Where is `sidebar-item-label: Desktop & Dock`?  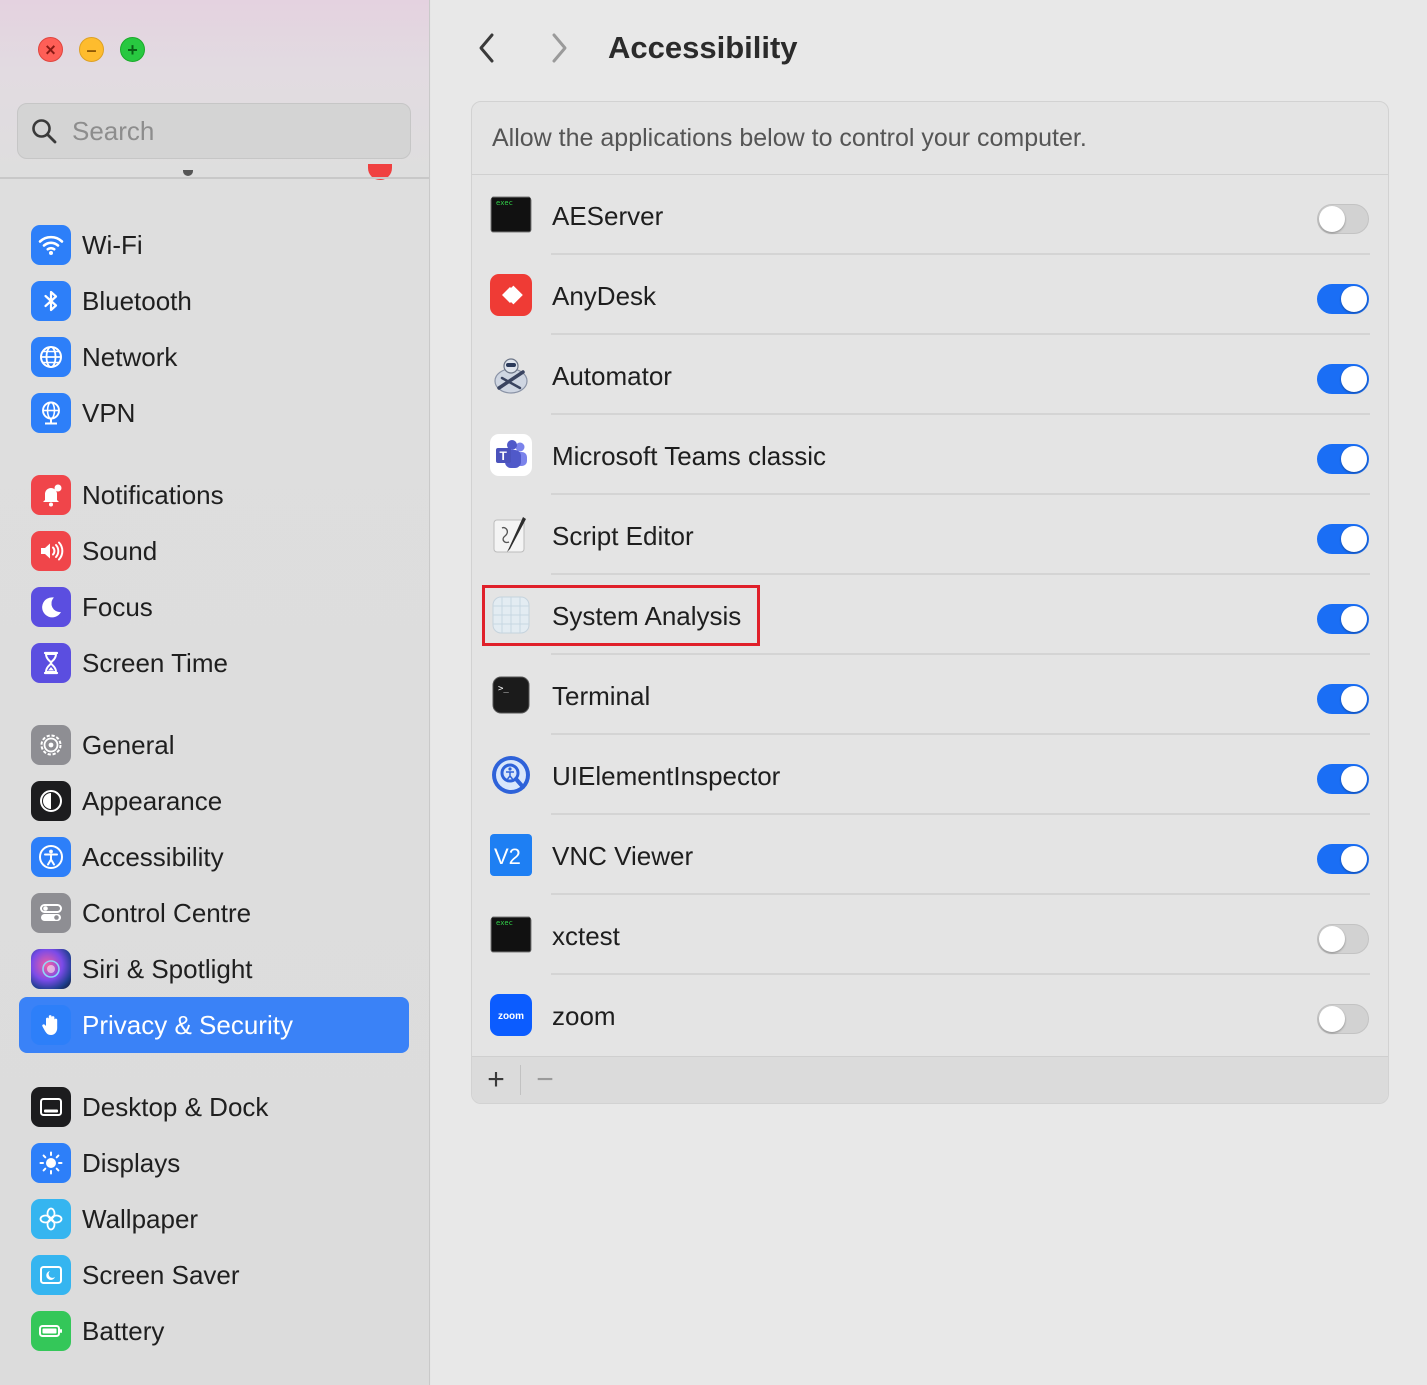
sidebar-item-label: Desktop & Dock is located at coordinates (175, 1106).